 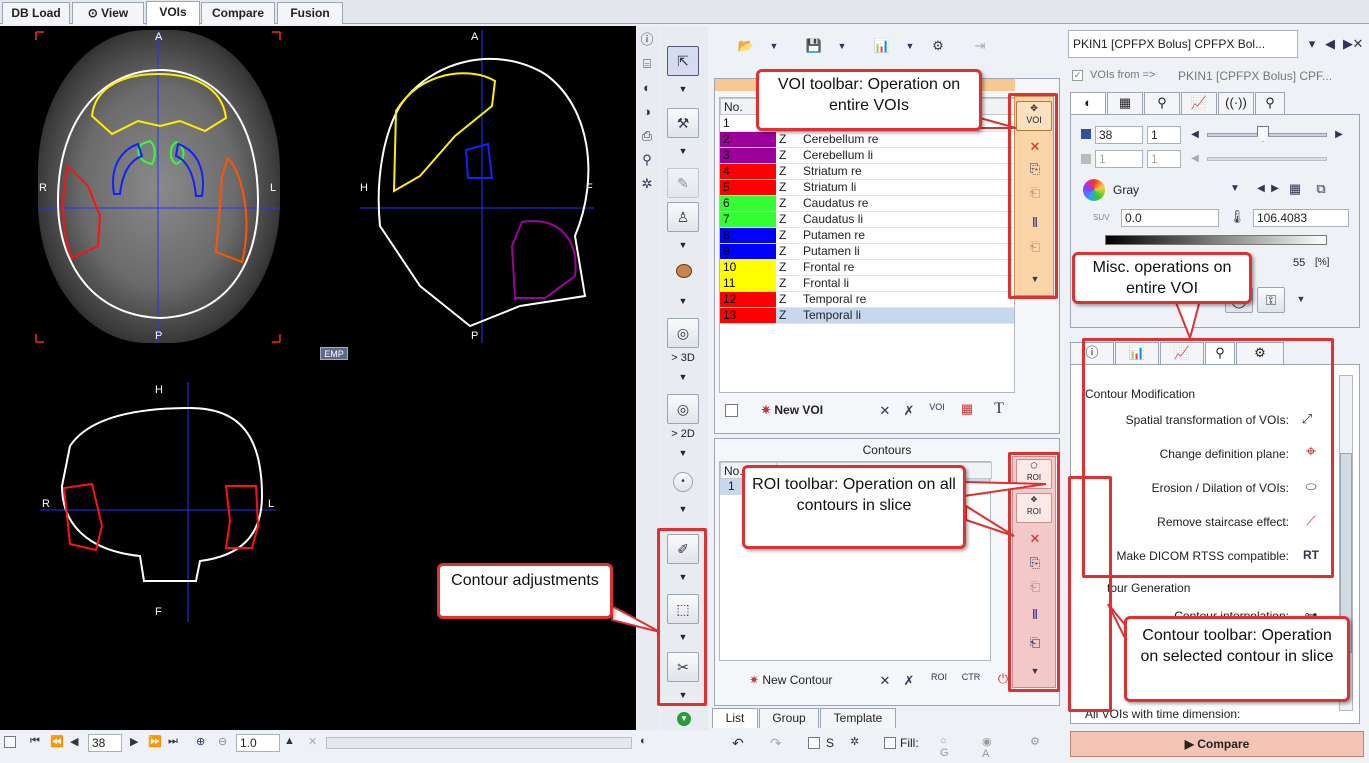 I want to click on slider-thumb, so click(x=1263, y=134).